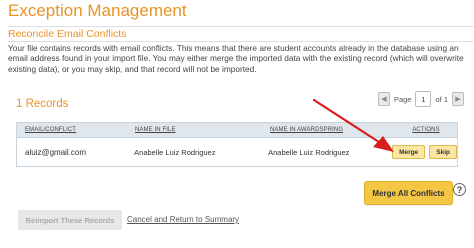 The height and width of the screenshot is (248, 474). What do you see at coordinates (423, 99) in the screenshot?
I see `page-number-input` at bounding box center [423, 99].